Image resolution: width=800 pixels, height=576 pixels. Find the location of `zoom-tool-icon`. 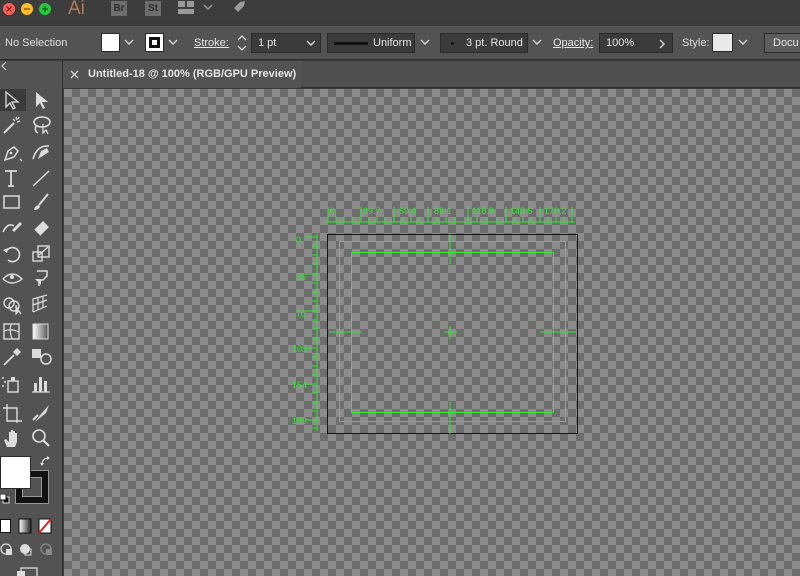

zoom-tool-icon is located at coordinates (42, 438).